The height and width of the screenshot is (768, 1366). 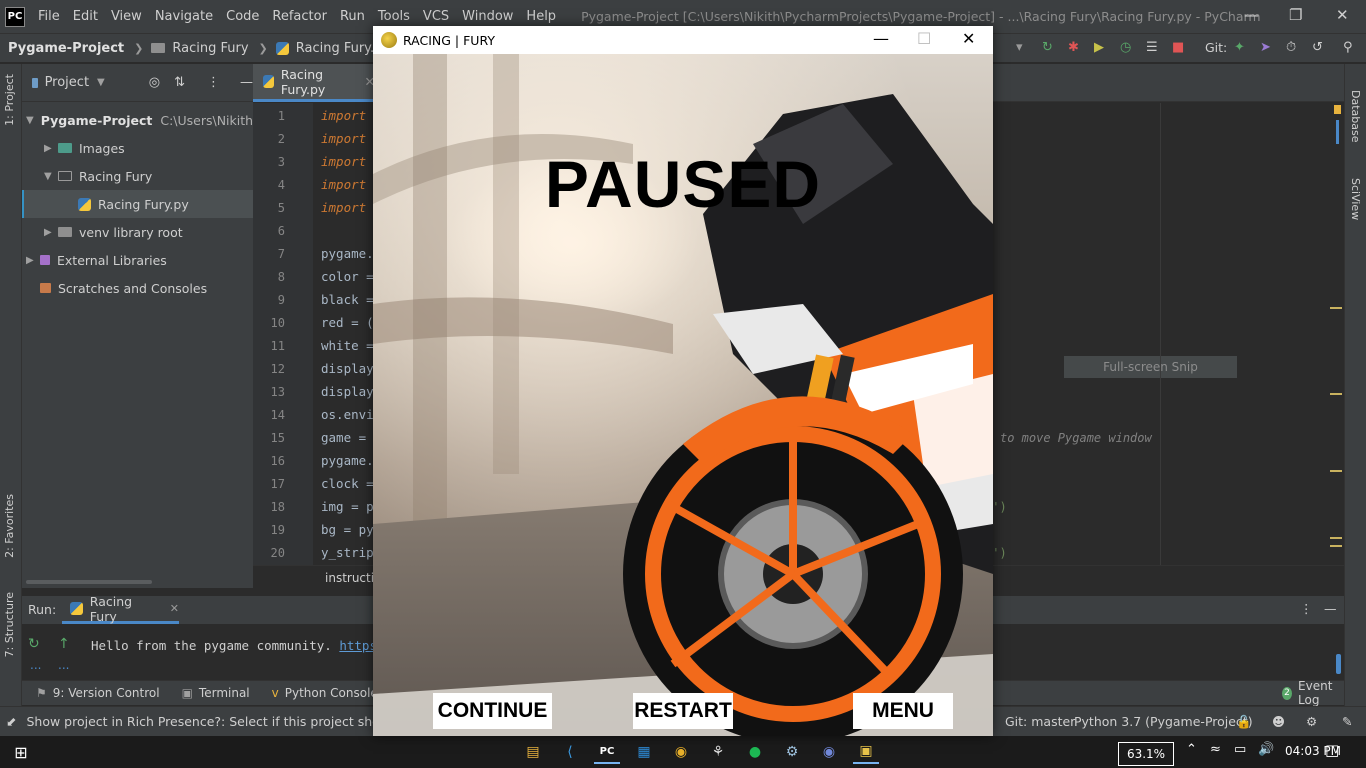 I want to click on tab-project: 1: Project, so click(x=9, y=100).